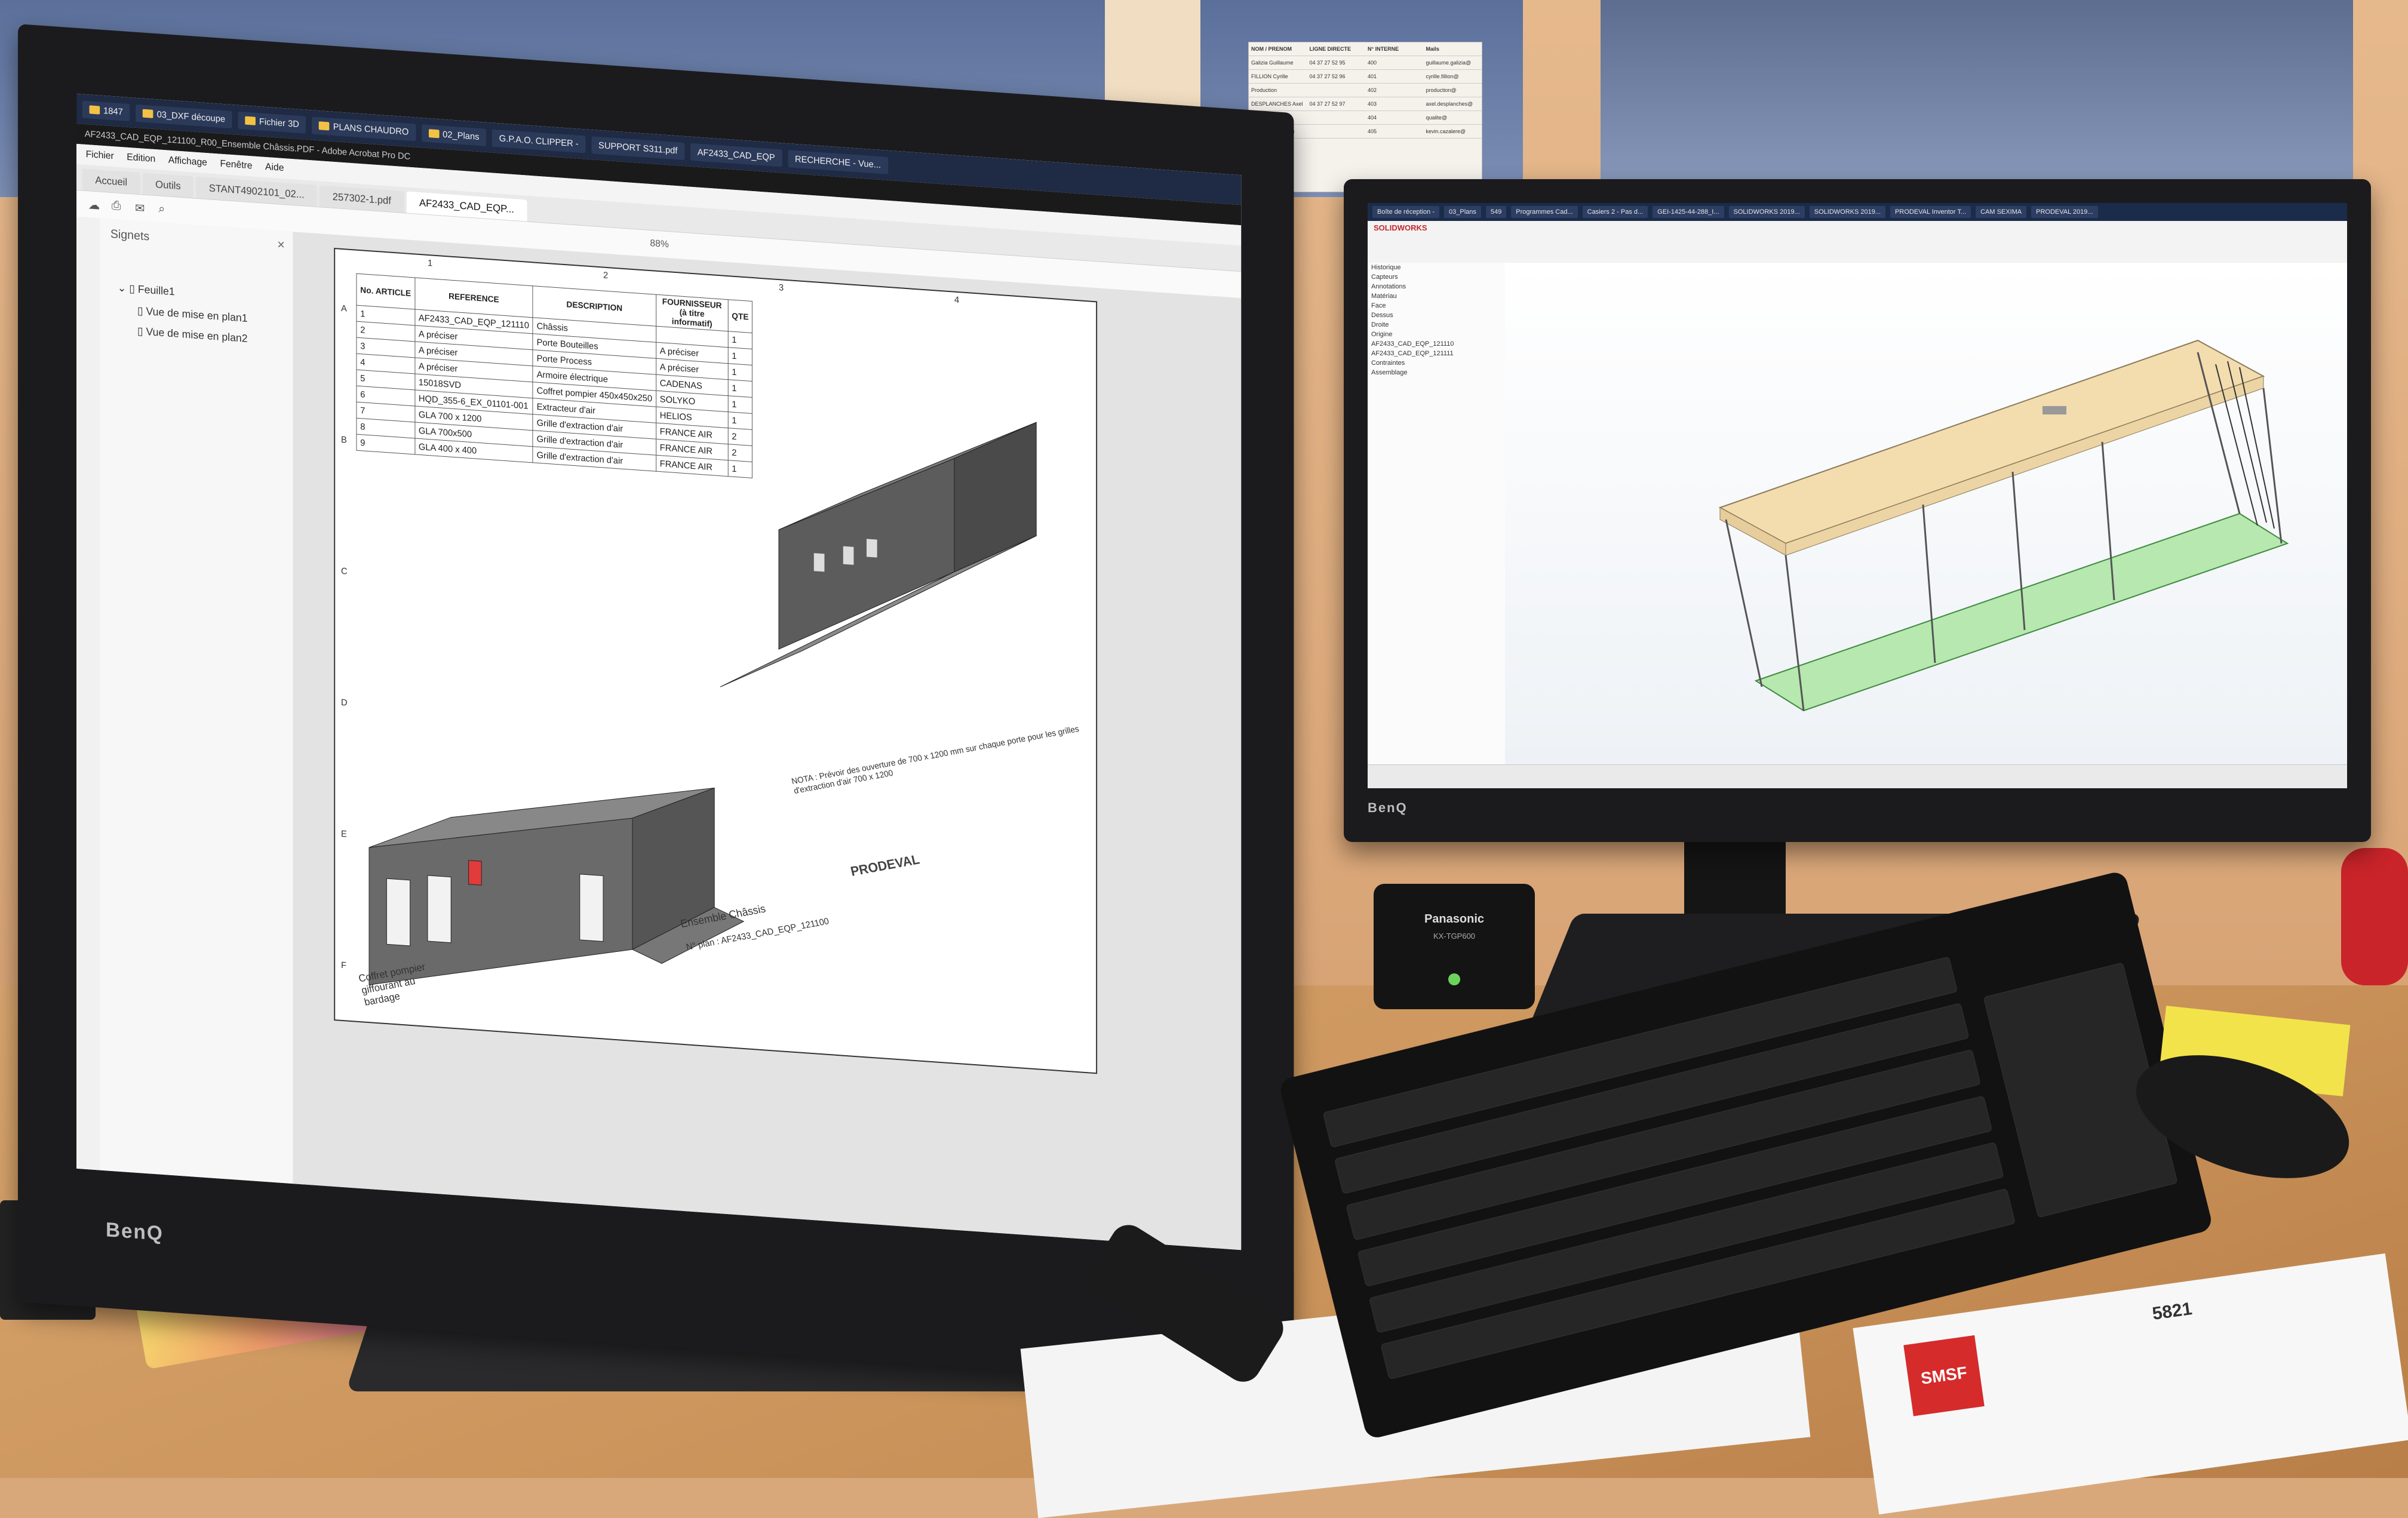 The width and height of the screenshot is (2408, 1518). I want to click on mail-icon: ✉, so click(140, 208).